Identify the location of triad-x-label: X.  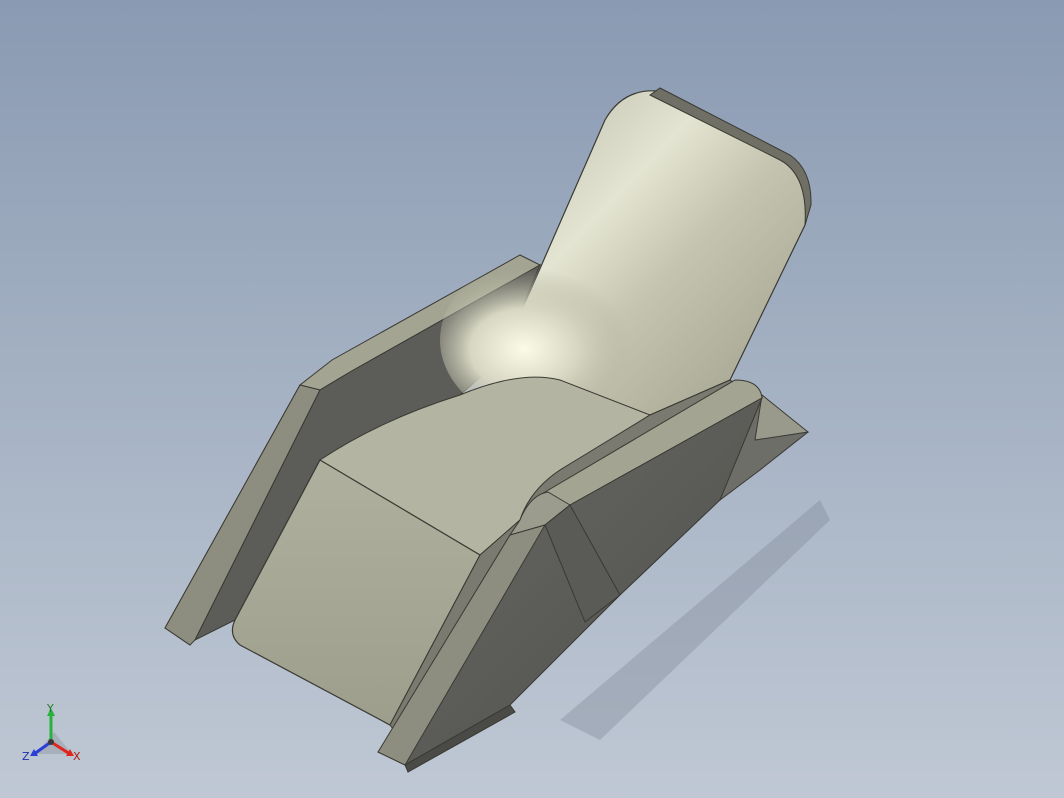
(77, 756).